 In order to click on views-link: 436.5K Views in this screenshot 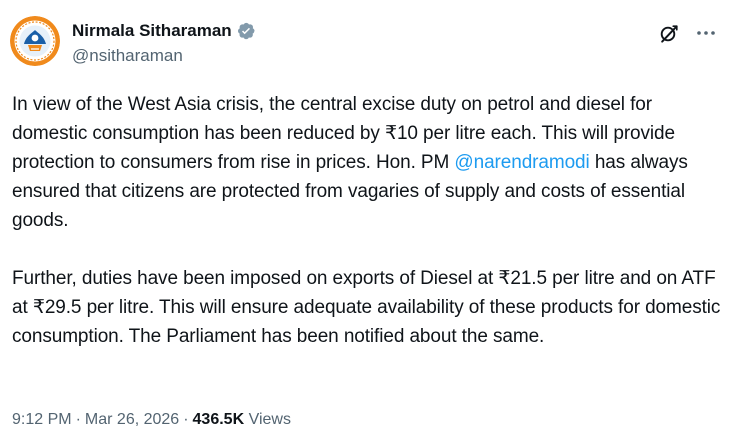, I will do `click(242, 419)`.